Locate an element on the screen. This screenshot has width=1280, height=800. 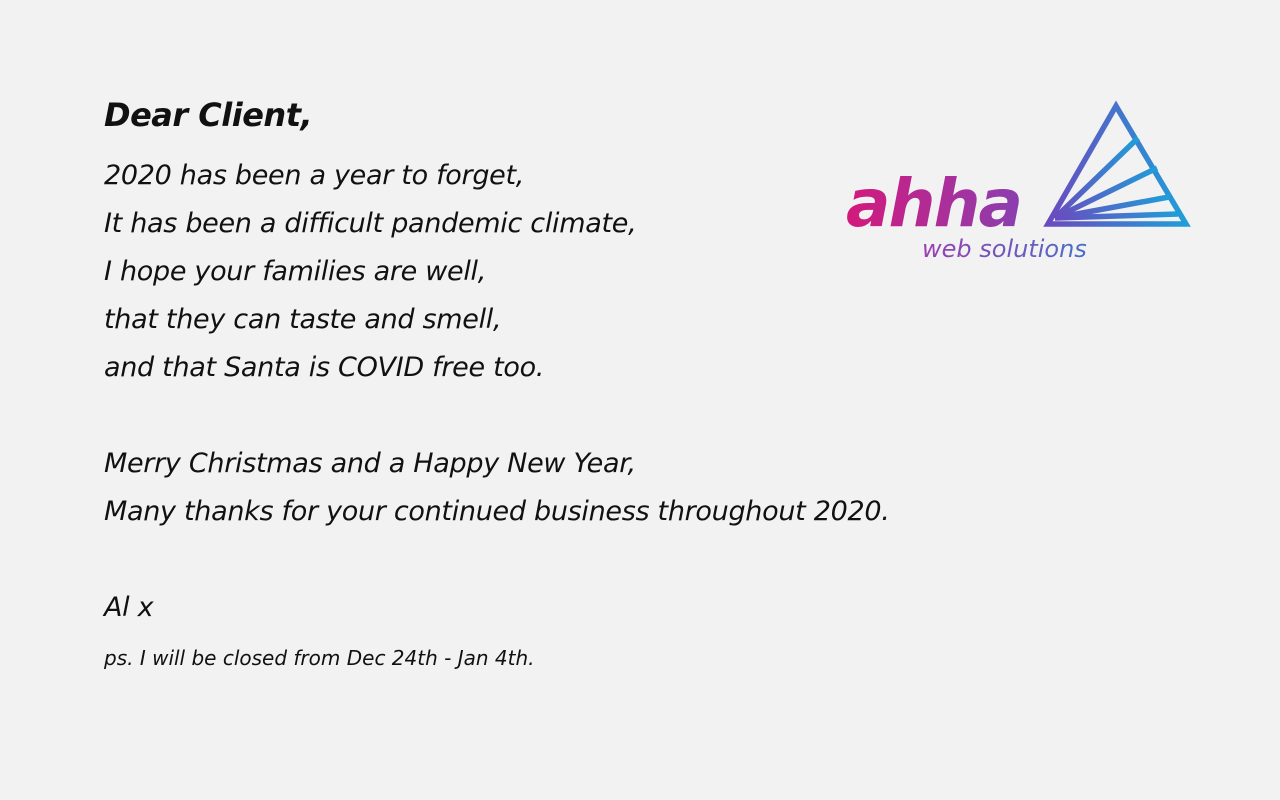
logo-tagline: web solutions is located at coordinates (1004, 249).